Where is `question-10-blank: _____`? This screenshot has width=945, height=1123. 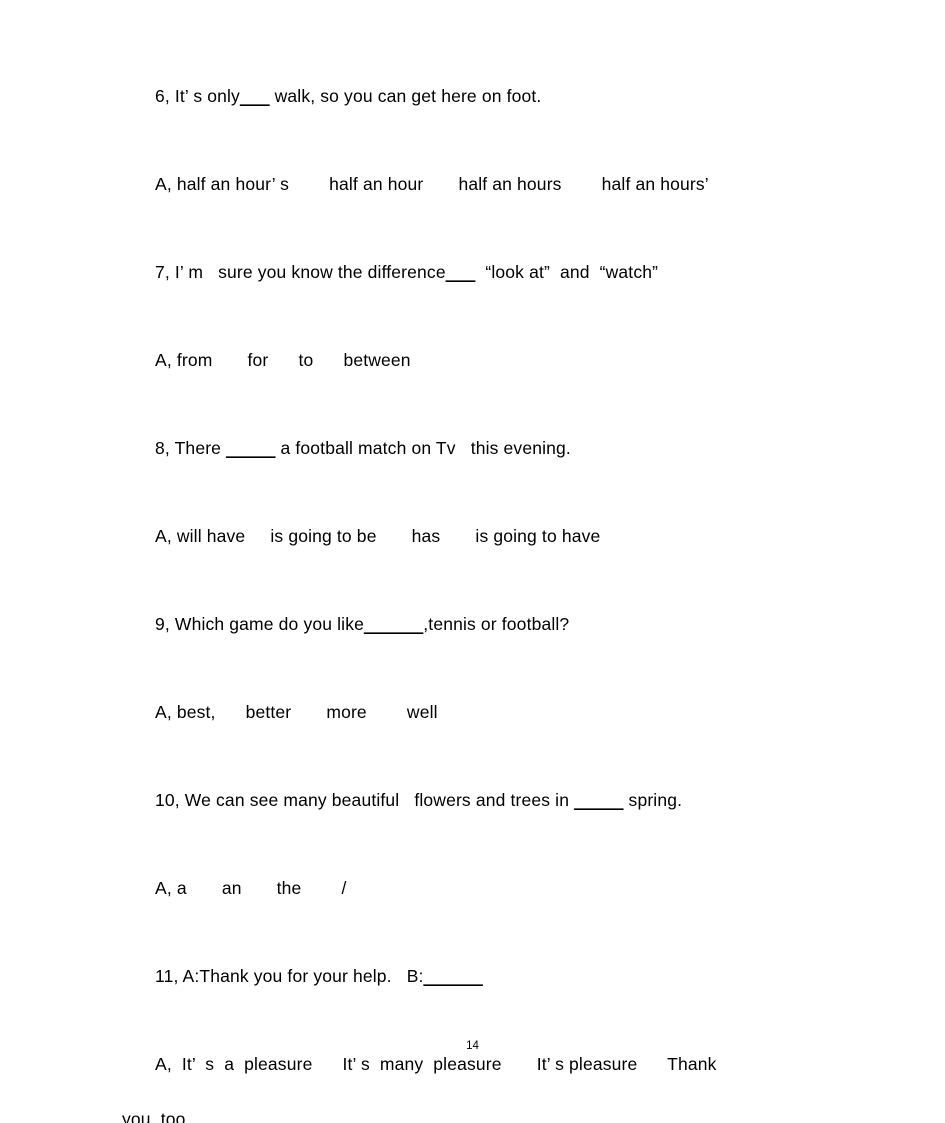
question-10-blank: _____ is located at coordinates (599, 800).